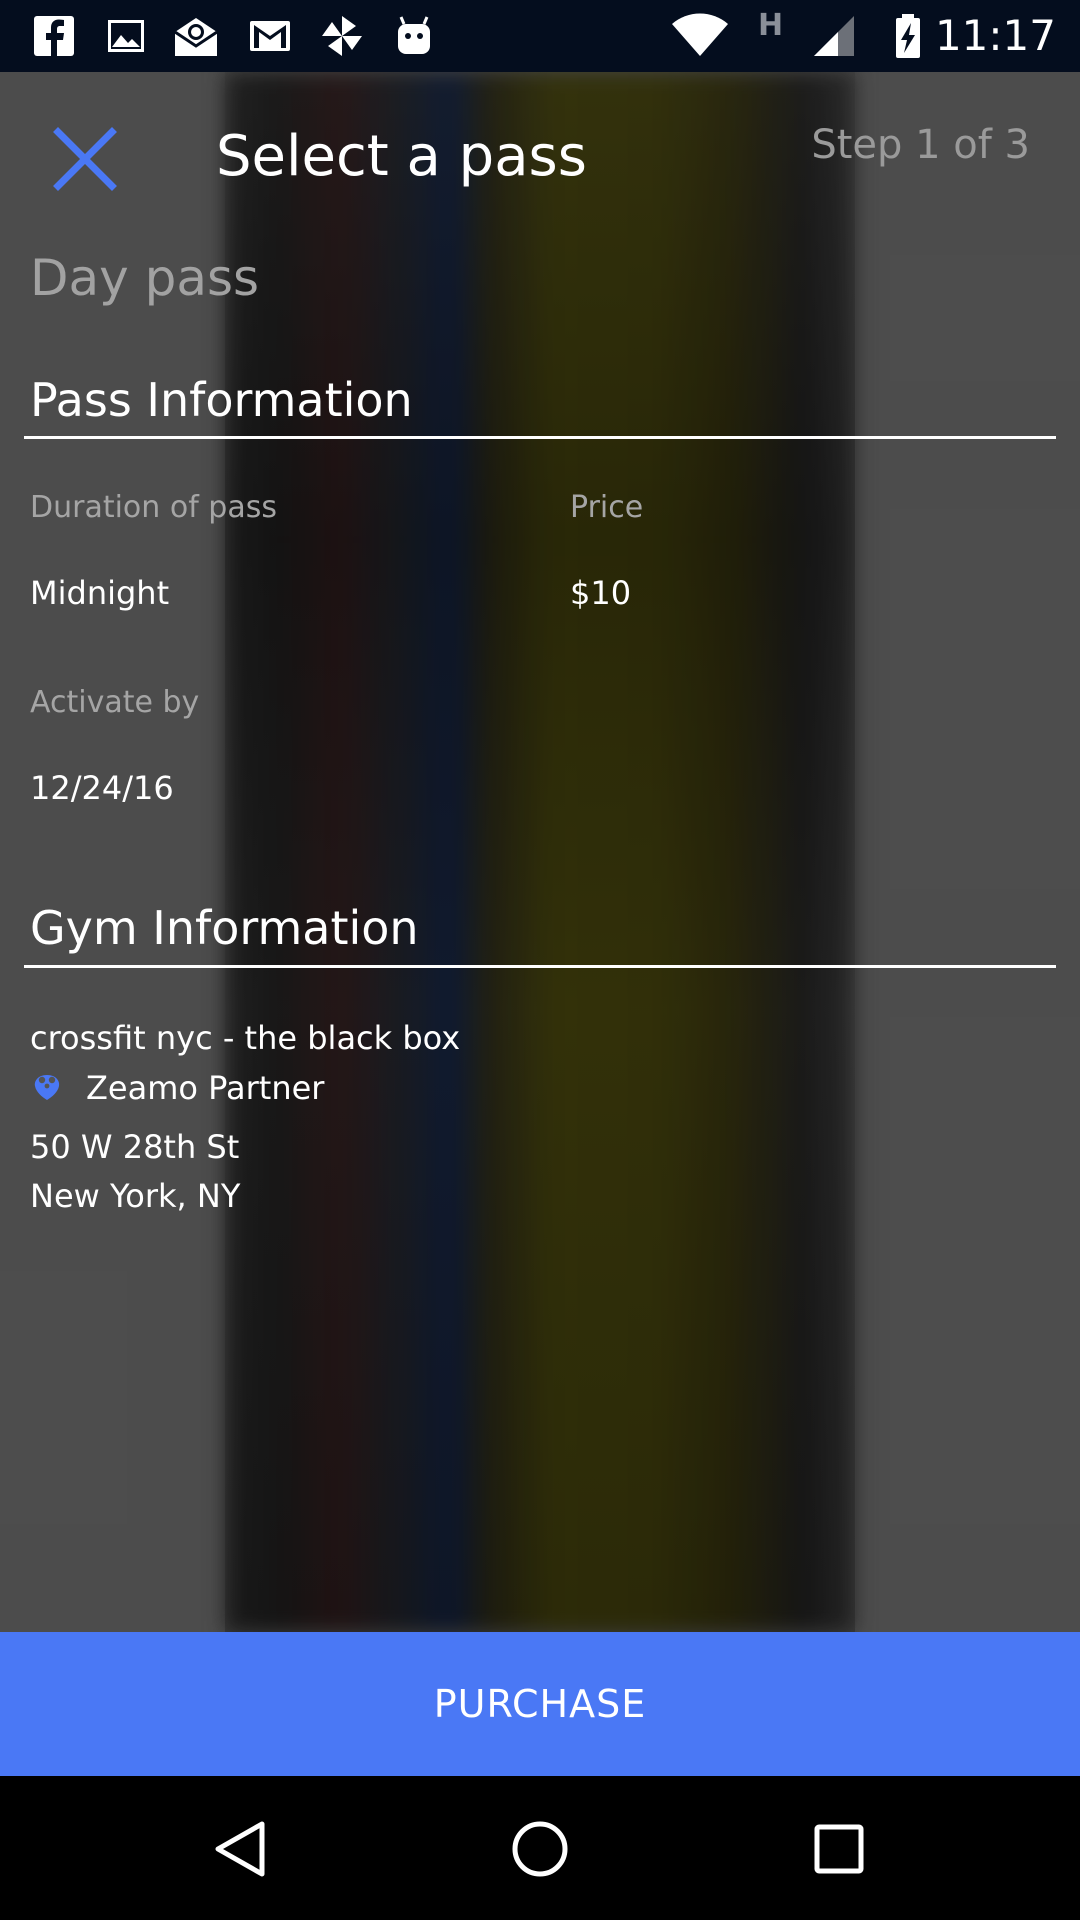 The width and height of the screenshot is (1080, 1920). I want to click on duration-label: Duration of pass, so click(153, 507).